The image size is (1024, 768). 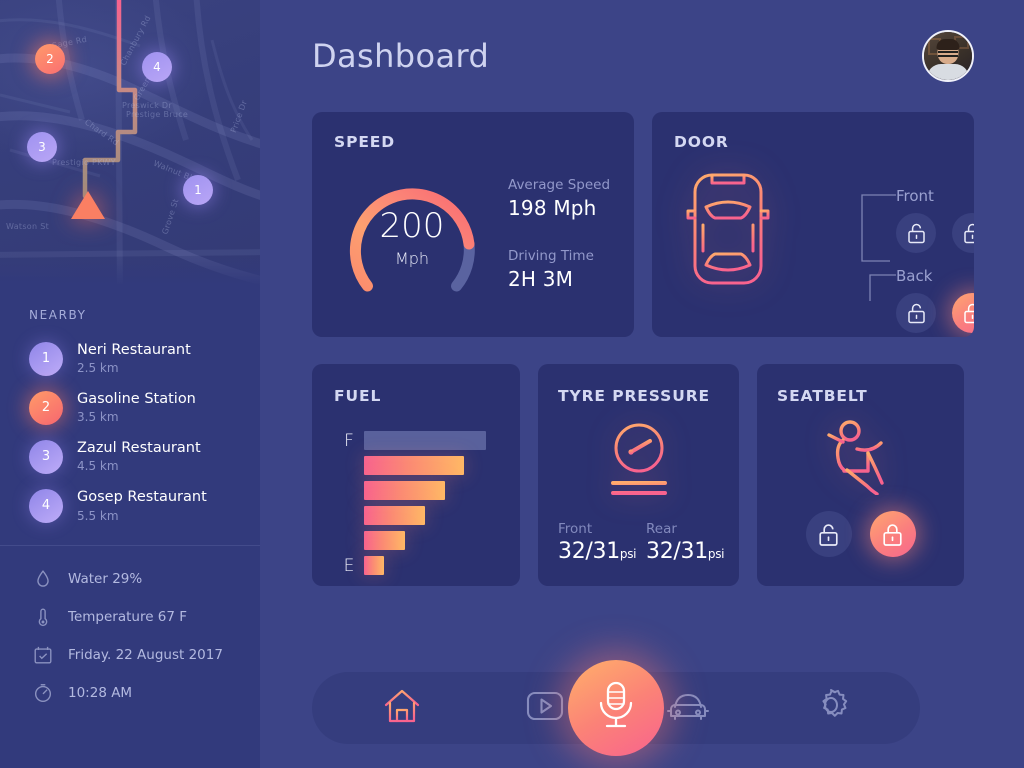 I want to click on tyre-front-value: 32/31psi, so click(x=602, y=551).